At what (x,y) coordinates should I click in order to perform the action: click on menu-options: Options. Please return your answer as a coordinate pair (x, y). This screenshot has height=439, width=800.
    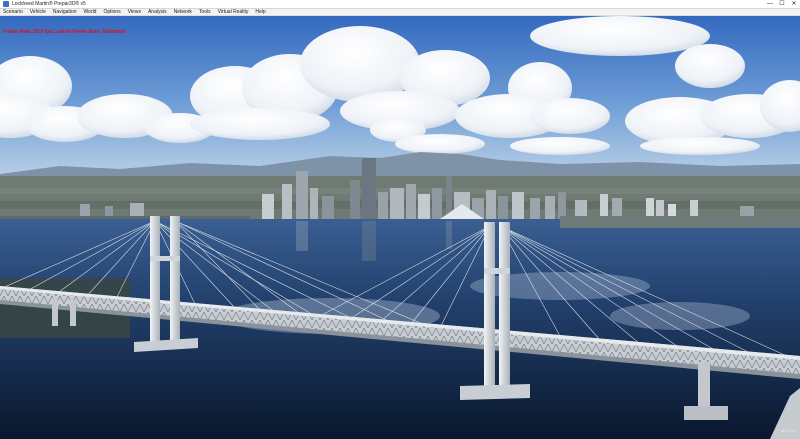
    Looking at the image, I should click on (111, 12).